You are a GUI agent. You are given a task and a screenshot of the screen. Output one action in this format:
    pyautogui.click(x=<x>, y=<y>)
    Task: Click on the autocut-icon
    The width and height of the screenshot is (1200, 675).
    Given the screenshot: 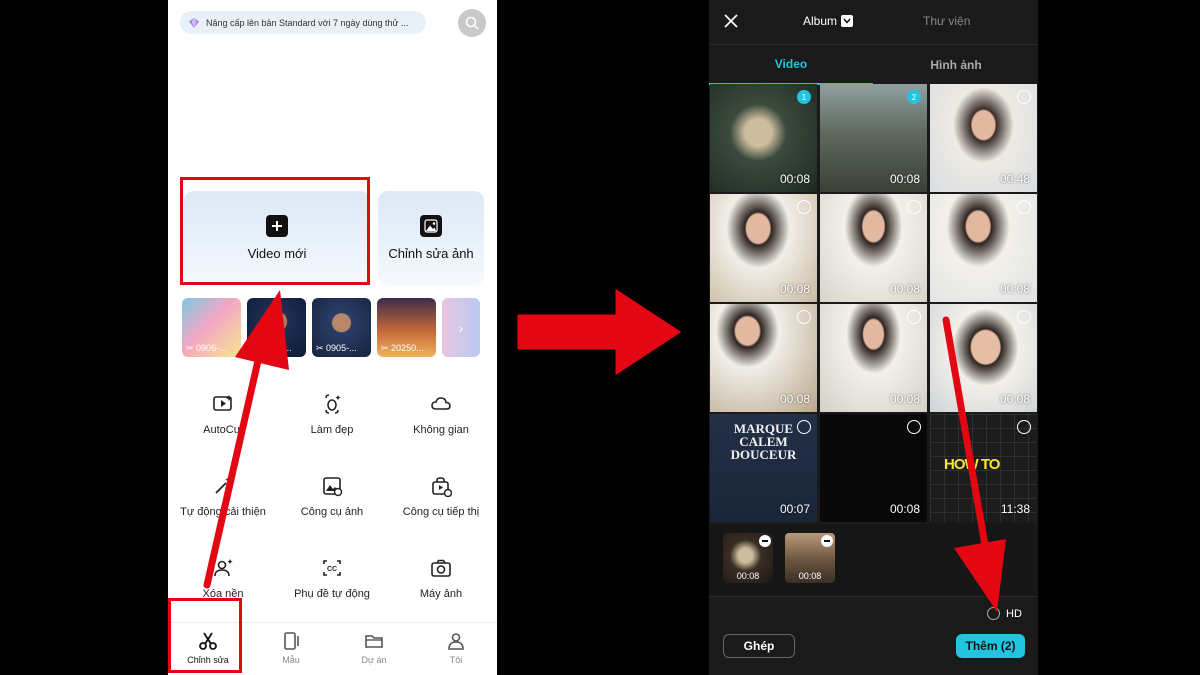 What is the action you would take?
    pyautogui.click(x=222, y=403)
    